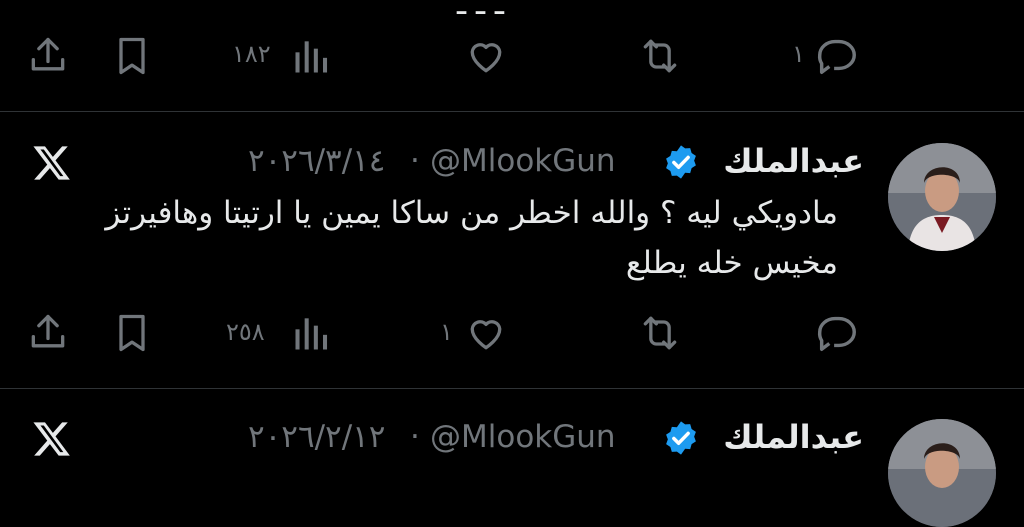 This screenshot has width=1024, height=527. What do you see at coordinates (798, 54) in the screenshot?
I see `reply-count: ١` at bounding box center [798, 54].